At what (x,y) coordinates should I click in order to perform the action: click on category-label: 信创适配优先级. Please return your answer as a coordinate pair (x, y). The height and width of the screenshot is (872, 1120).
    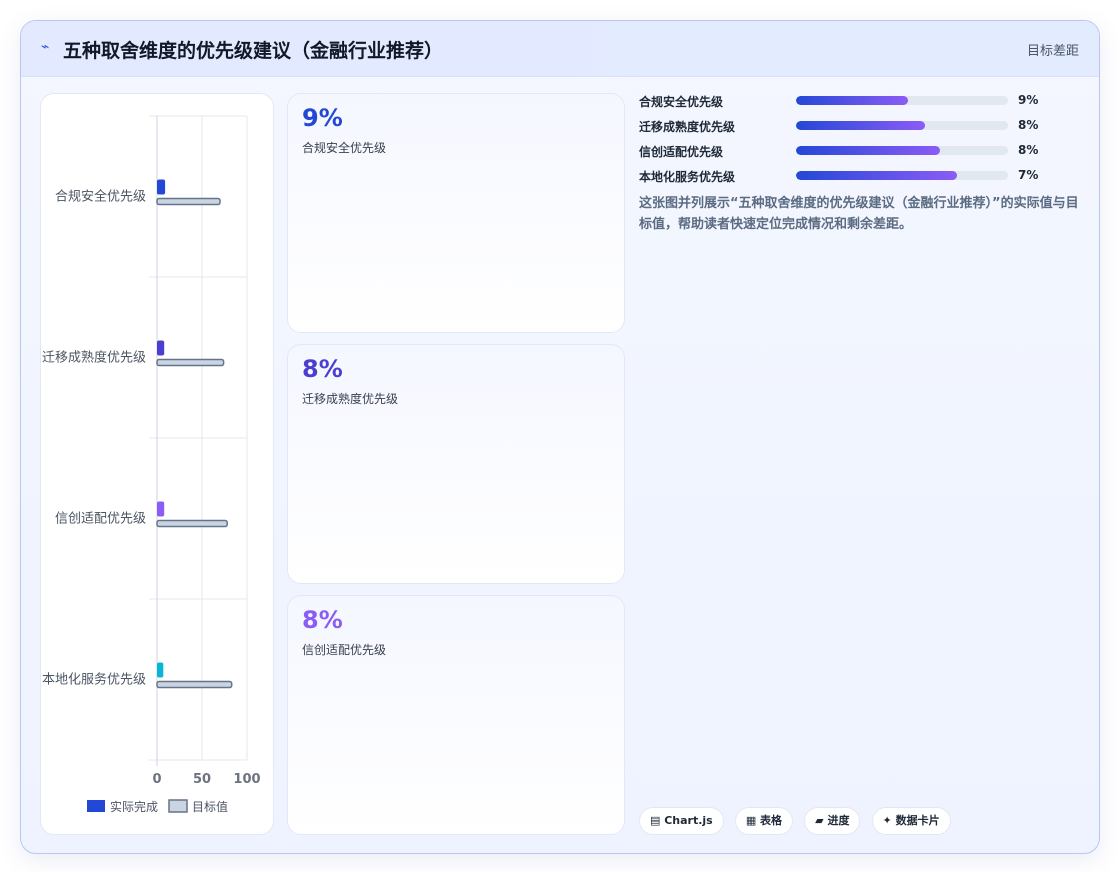
    Looking at the image, I should click on (100, 519).